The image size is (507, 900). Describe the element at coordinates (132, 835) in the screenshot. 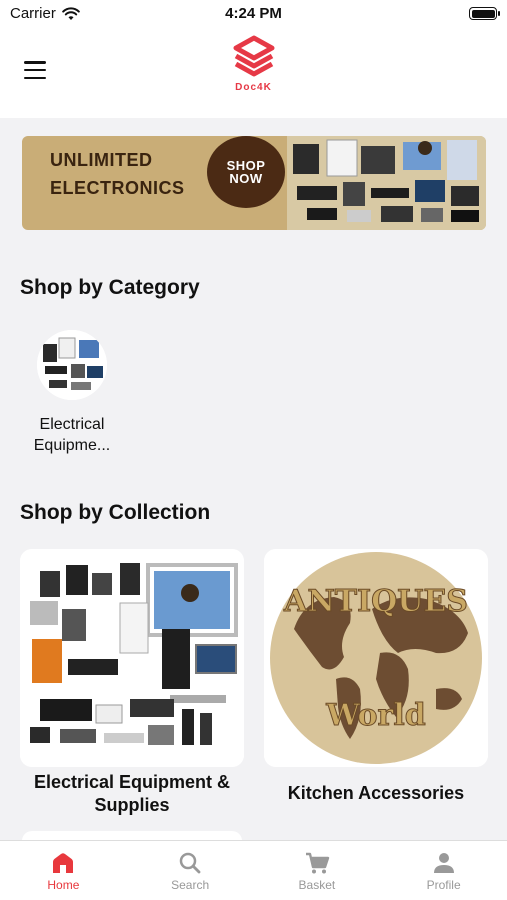

I see `collection-card-peek` at that location.